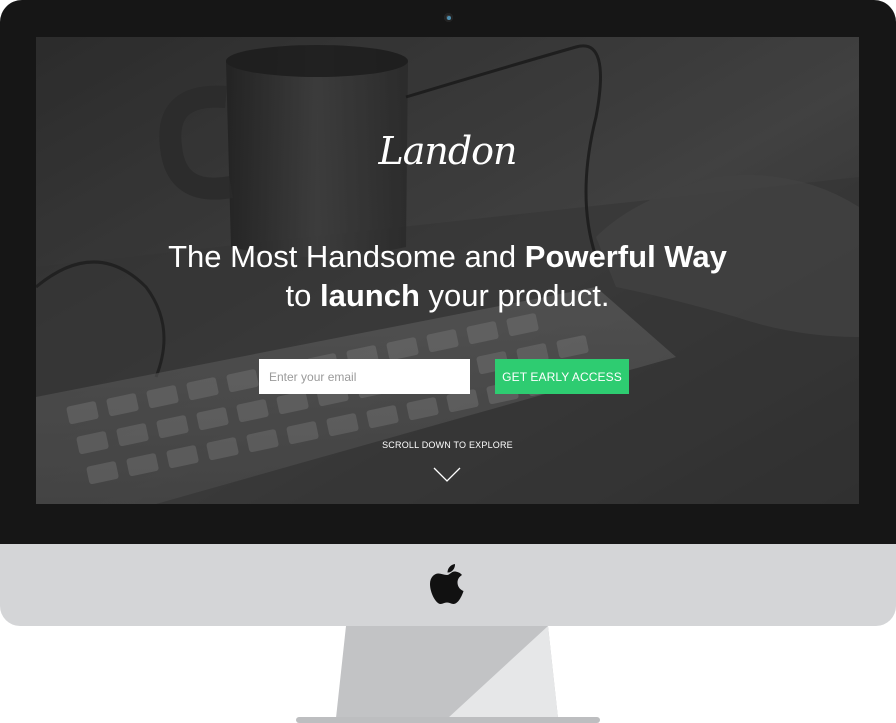 The height and width of the screenshot is (723, 896). I want to click on email-field, so click(364, 376).